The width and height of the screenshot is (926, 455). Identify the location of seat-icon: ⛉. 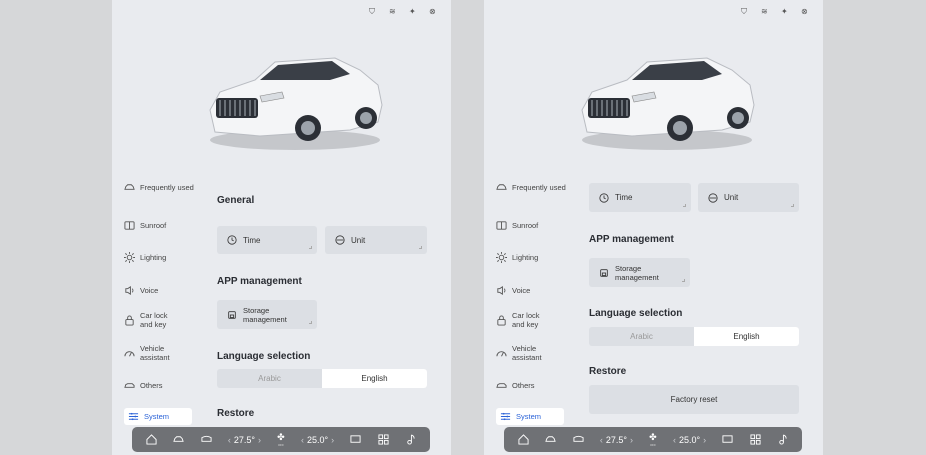
(744, 11).